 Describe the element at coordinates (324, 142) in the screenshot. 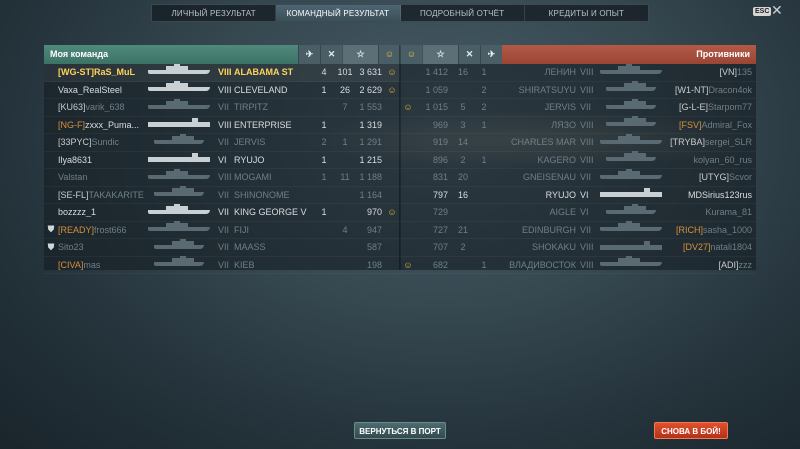

I see `stat-value: 2` at that location.